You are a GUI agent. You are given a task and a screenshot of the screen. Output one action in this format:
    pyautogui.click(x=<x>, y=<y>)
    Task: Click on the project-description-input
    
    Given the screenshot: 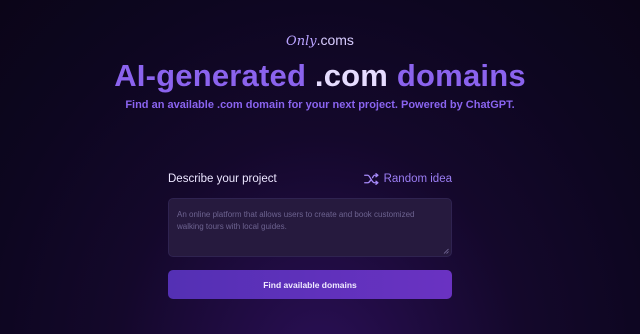 What is the action you would take?
    pyautogui.click(x=310, y=227)
    